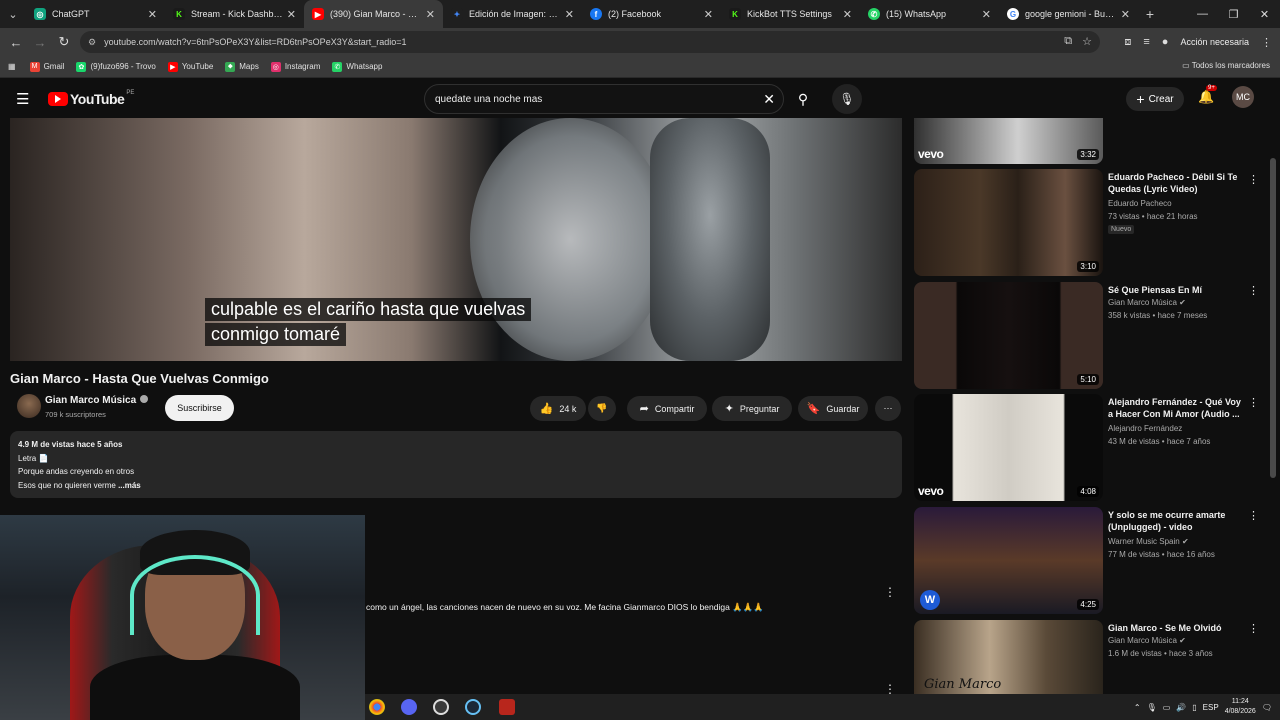  I want to click on channel-name: Gian Marco Música, so click(97, 400).